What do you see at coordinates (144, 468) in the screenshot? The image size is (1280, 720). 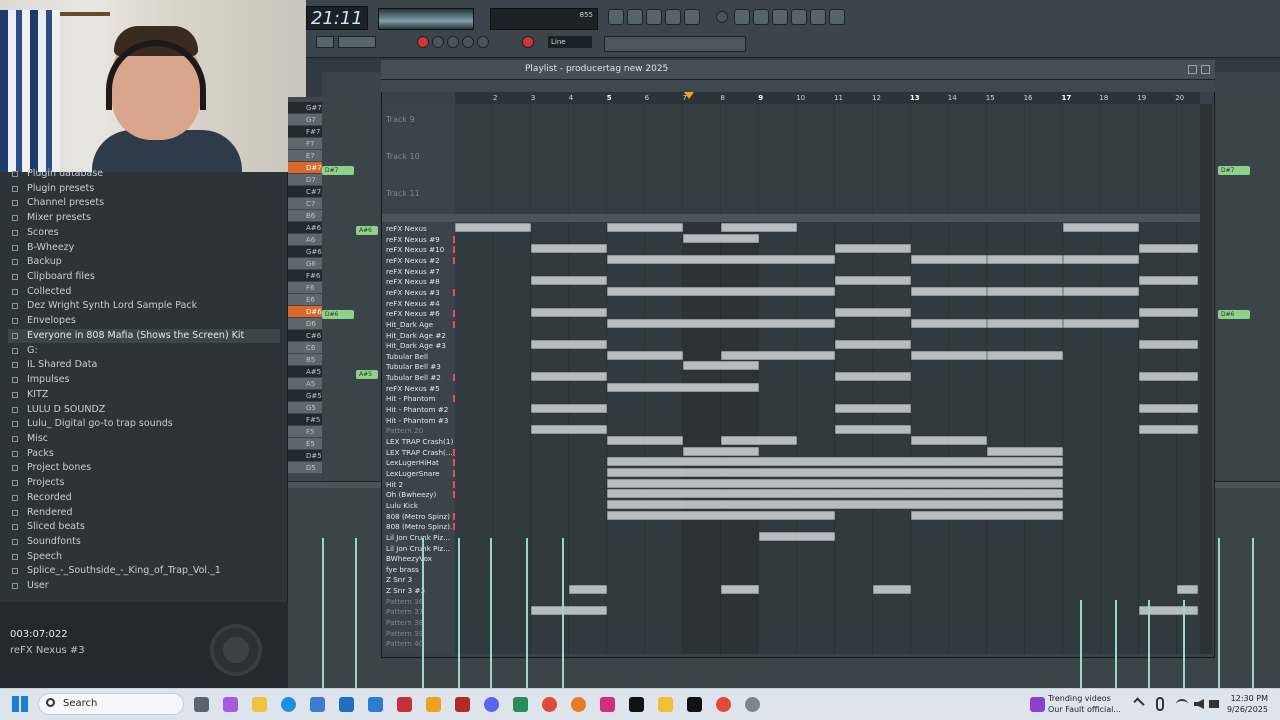 I see `browser-item: Project bones` at bounding box center [144, 468].